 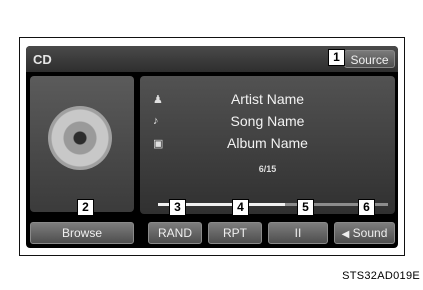 What do you see at coordinates (267, 169) in the screenshot?
I see `track-counter: 6/15` at bounding box center [267, 169].